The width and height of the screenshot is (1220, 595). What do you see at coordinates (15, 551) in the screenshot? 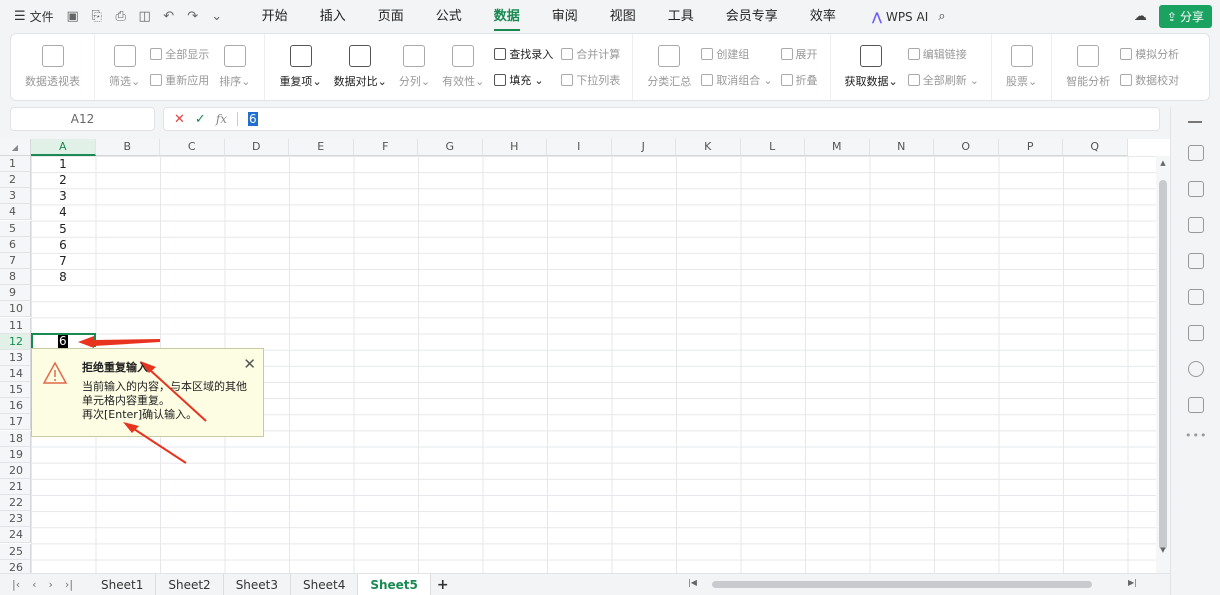
I see `row-header-25: 25` at bounding box center [15, 551].